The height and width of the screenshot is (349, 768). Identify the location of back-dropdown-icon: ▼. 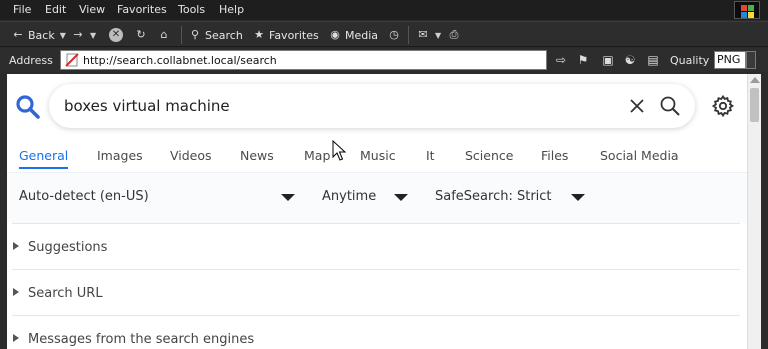
(63, 35).